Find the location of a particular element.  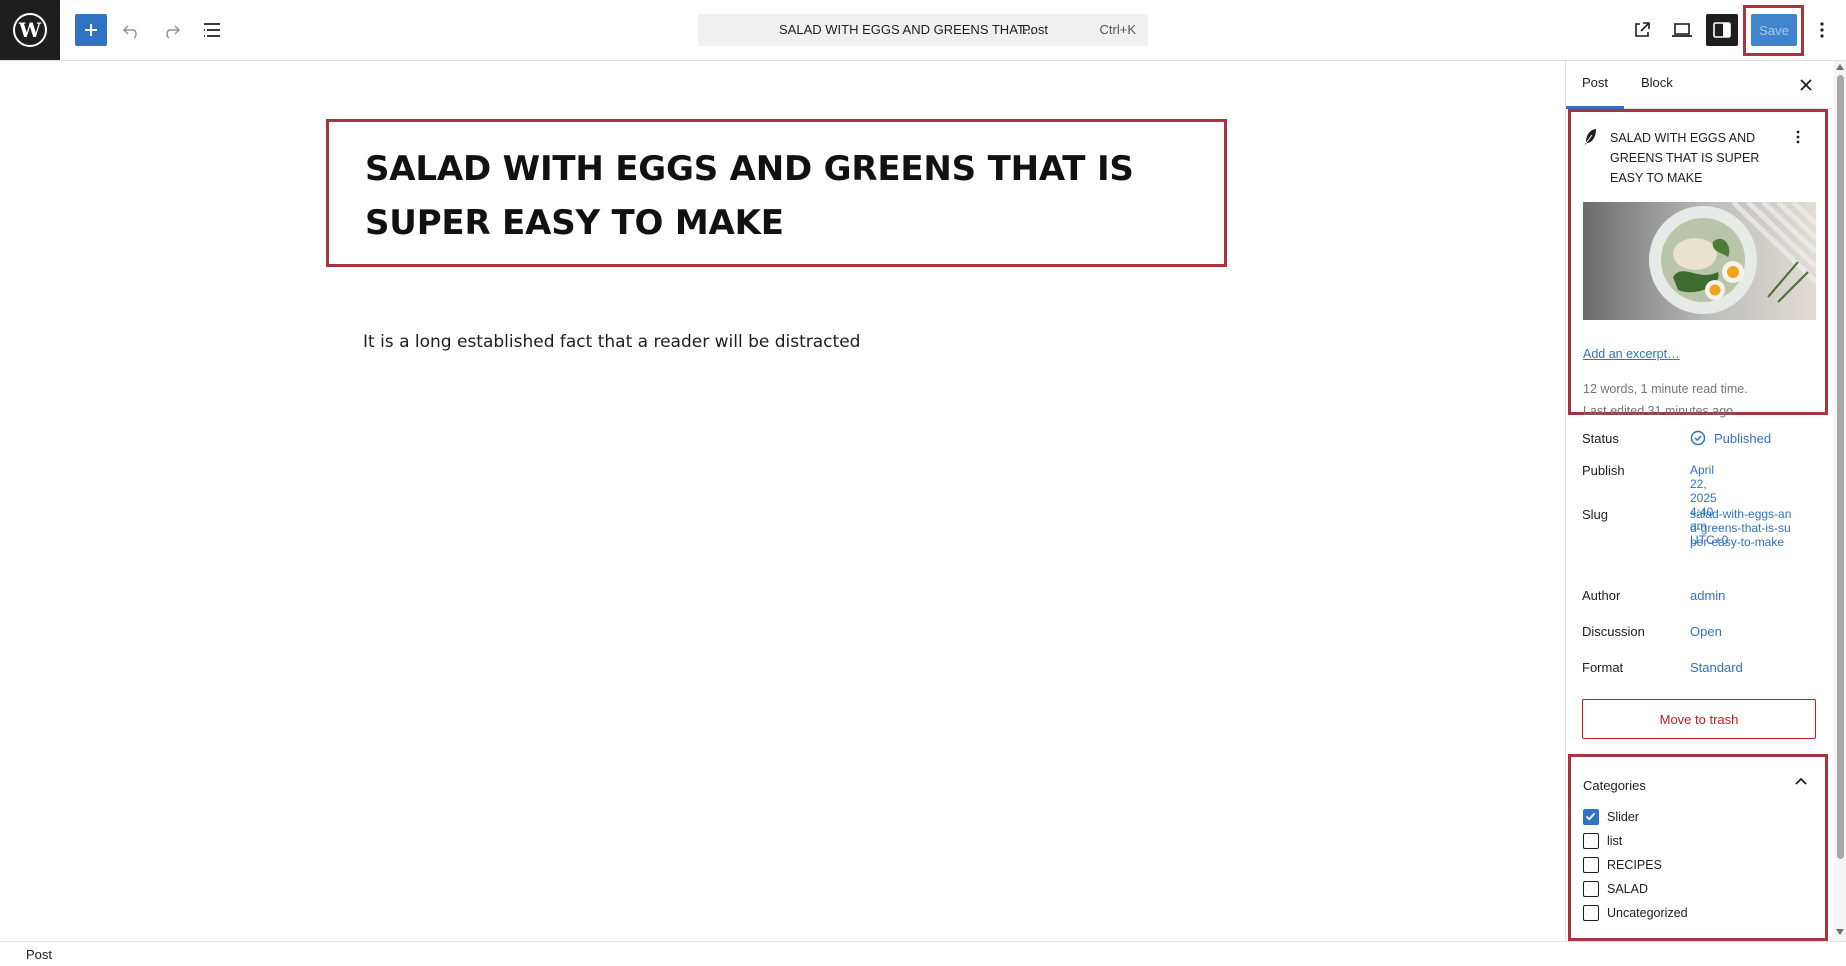

close-sidebar-button is located at coordinates (1806, 85).